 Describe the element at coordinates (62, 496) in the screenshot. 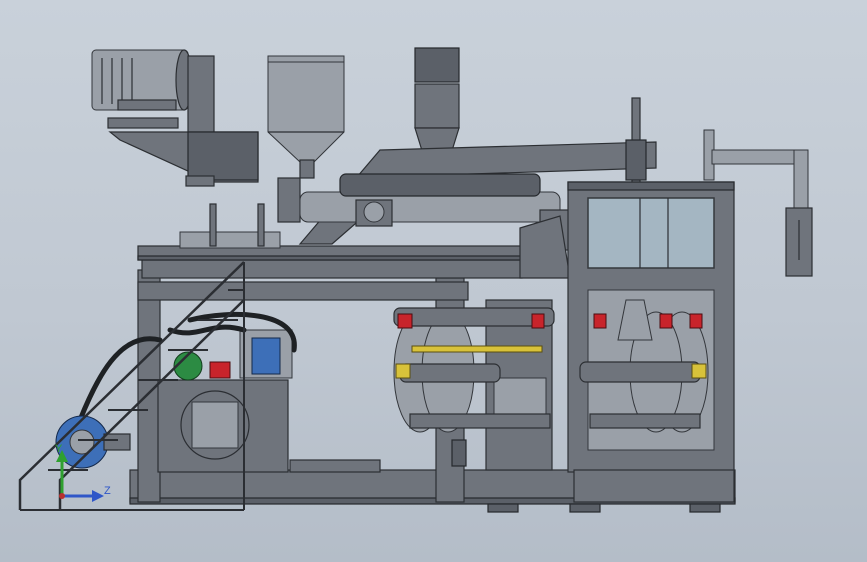

I see `triad-origin` at that location.